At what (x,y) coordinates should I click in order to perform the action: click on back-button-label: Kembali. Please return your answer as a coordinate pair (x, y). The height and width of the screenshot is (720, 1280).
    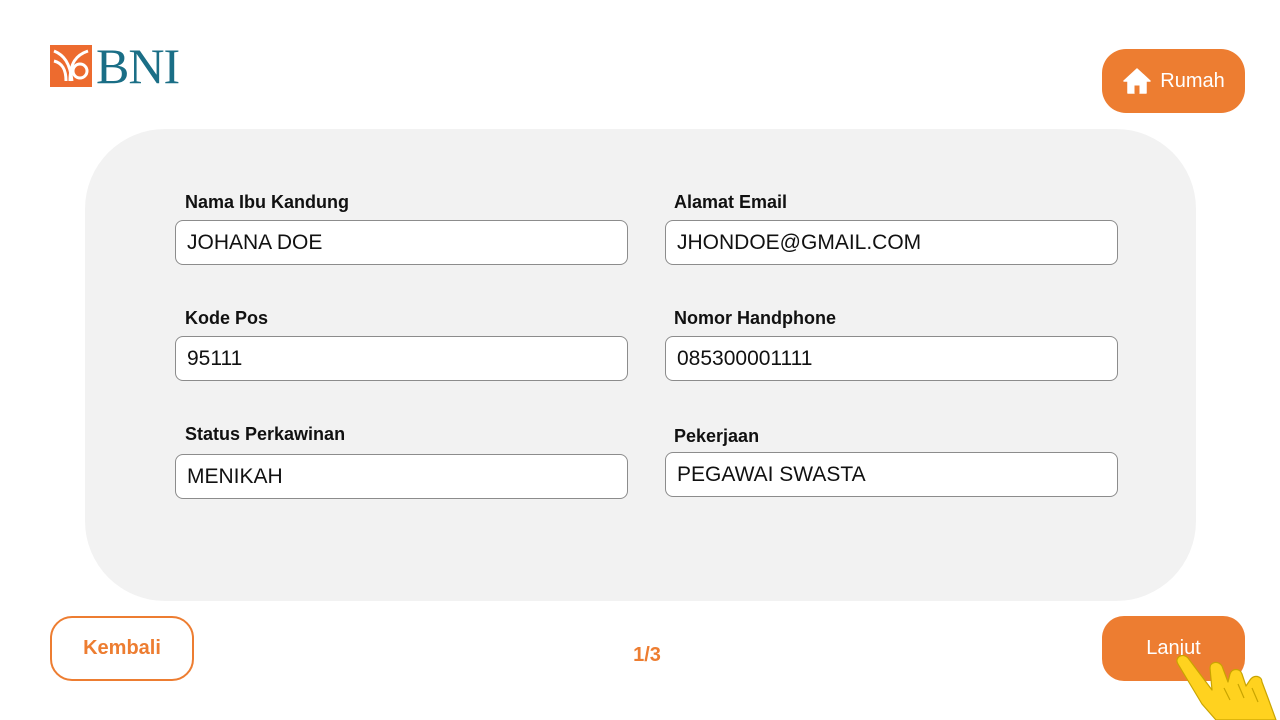
    Looking at the image, I should click on (122, 648).